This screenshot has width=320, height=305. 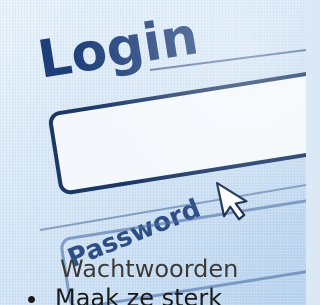 What do you see at coordinates (149, 269) in the screenshot?
I see `caption-title: Wachtwoorden` at bounding box center [149, 269].